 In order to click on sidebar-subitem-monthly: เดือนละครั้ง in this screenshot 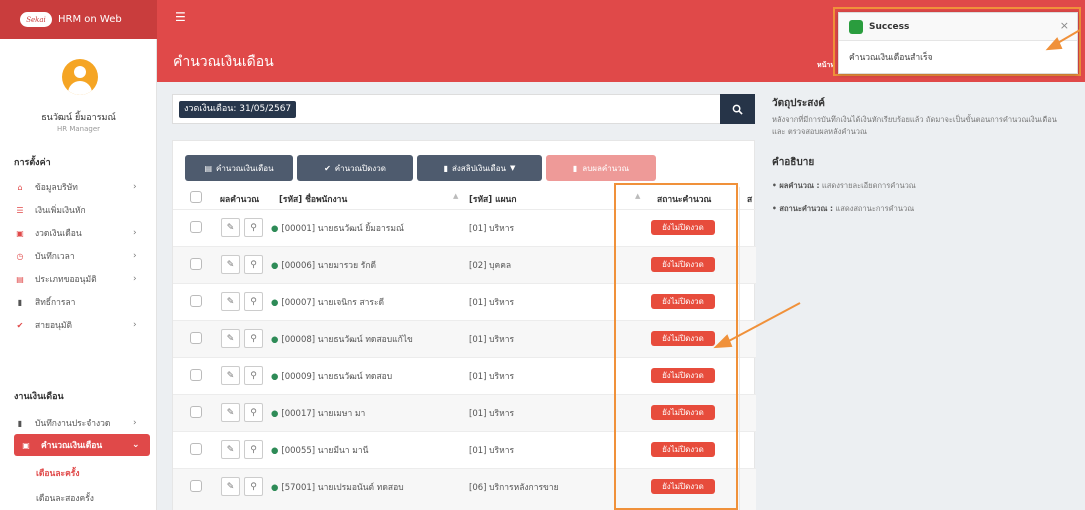, I will do `click(58, 473)`.